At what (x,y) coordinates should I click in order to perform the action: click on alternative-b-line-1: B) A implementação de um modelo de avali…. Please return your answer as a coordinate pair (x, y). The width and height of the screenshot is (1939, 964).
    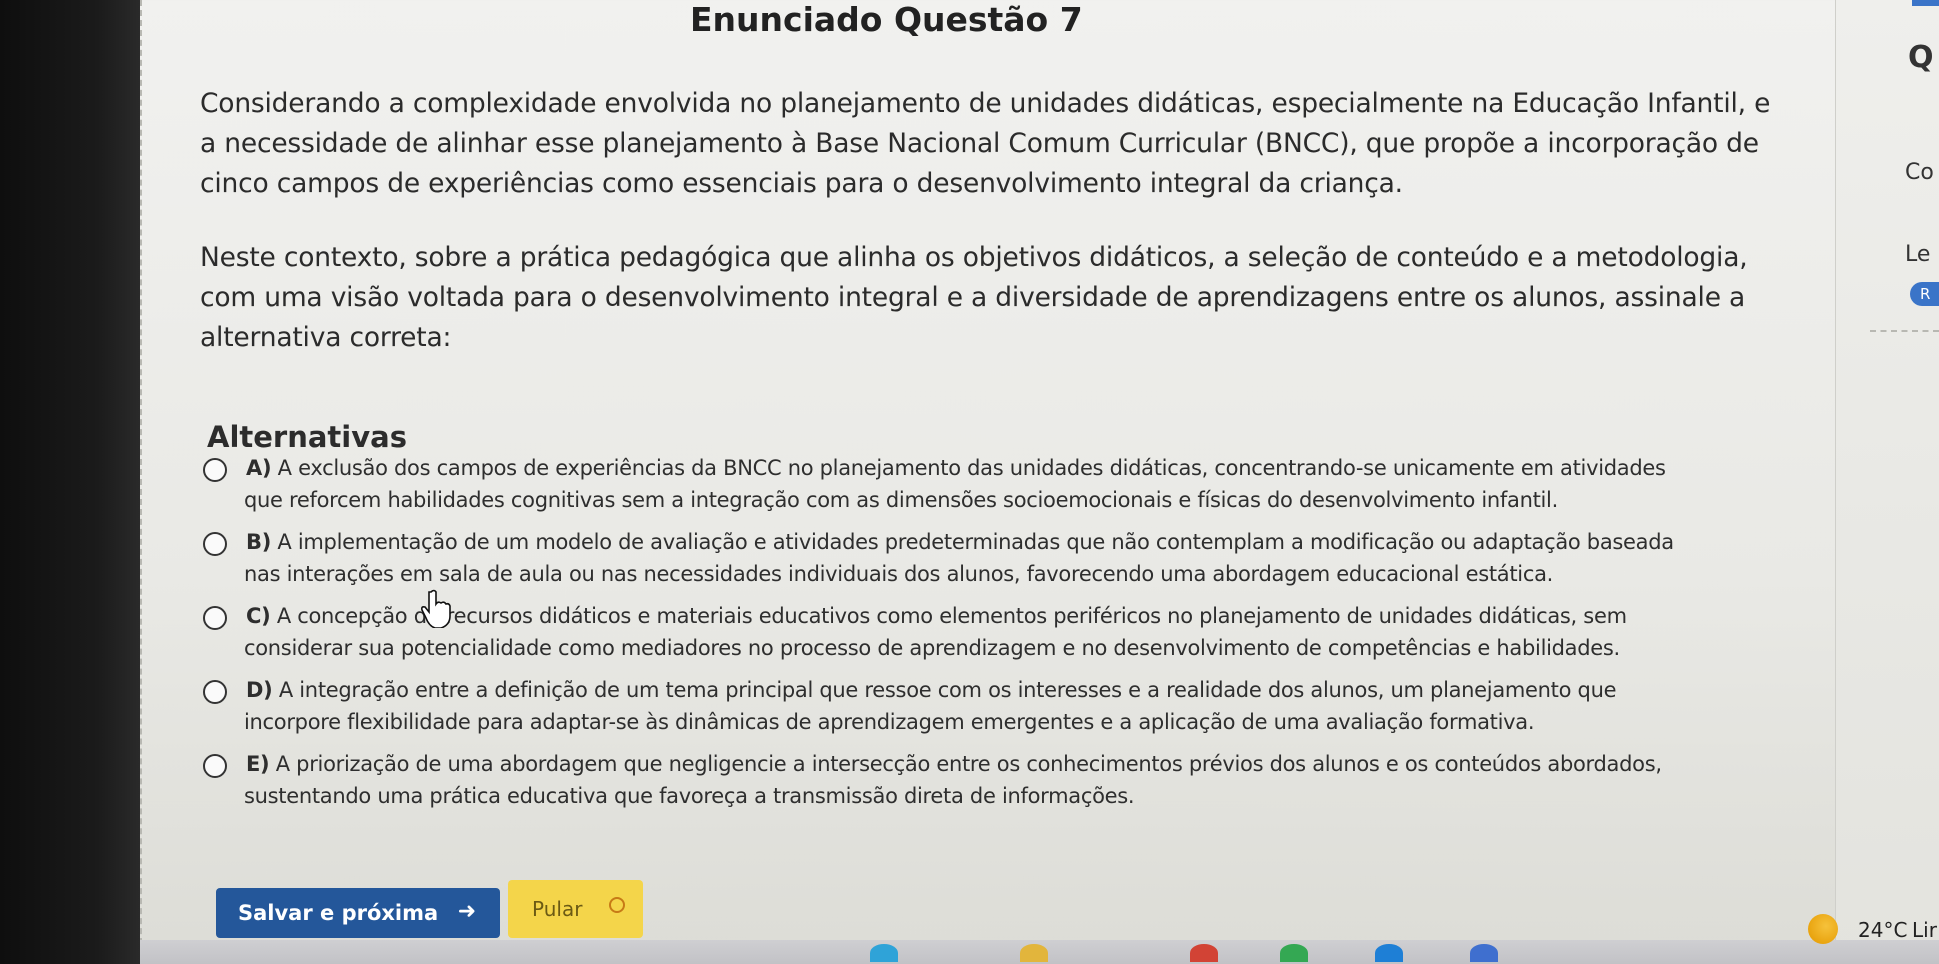
    Looking at the image, I should click on (1000, 542).